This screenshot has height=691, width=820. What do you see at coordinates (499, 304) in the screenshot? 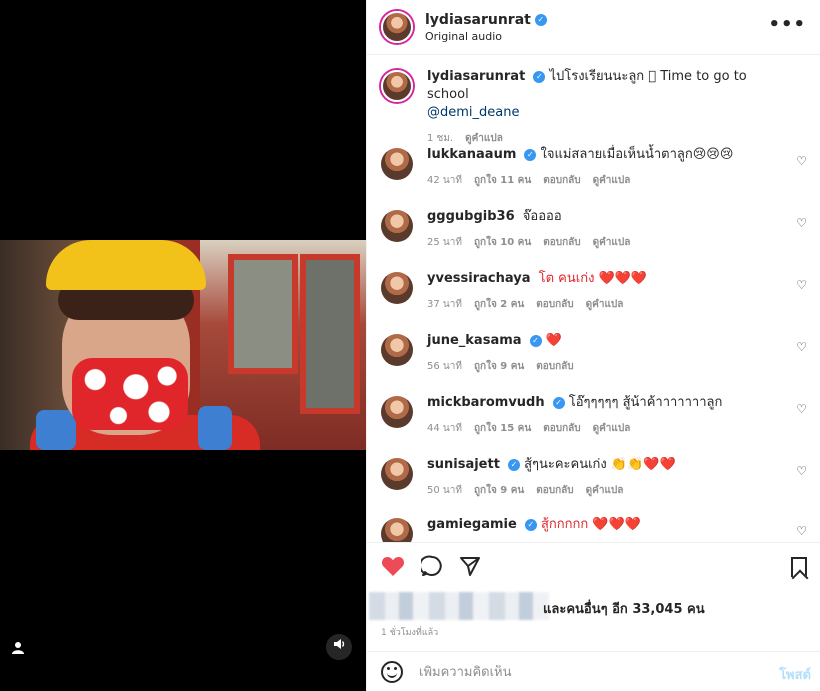
I see `likes-count: ถูกใจ 2 คน` at bounding box center [499, 304].